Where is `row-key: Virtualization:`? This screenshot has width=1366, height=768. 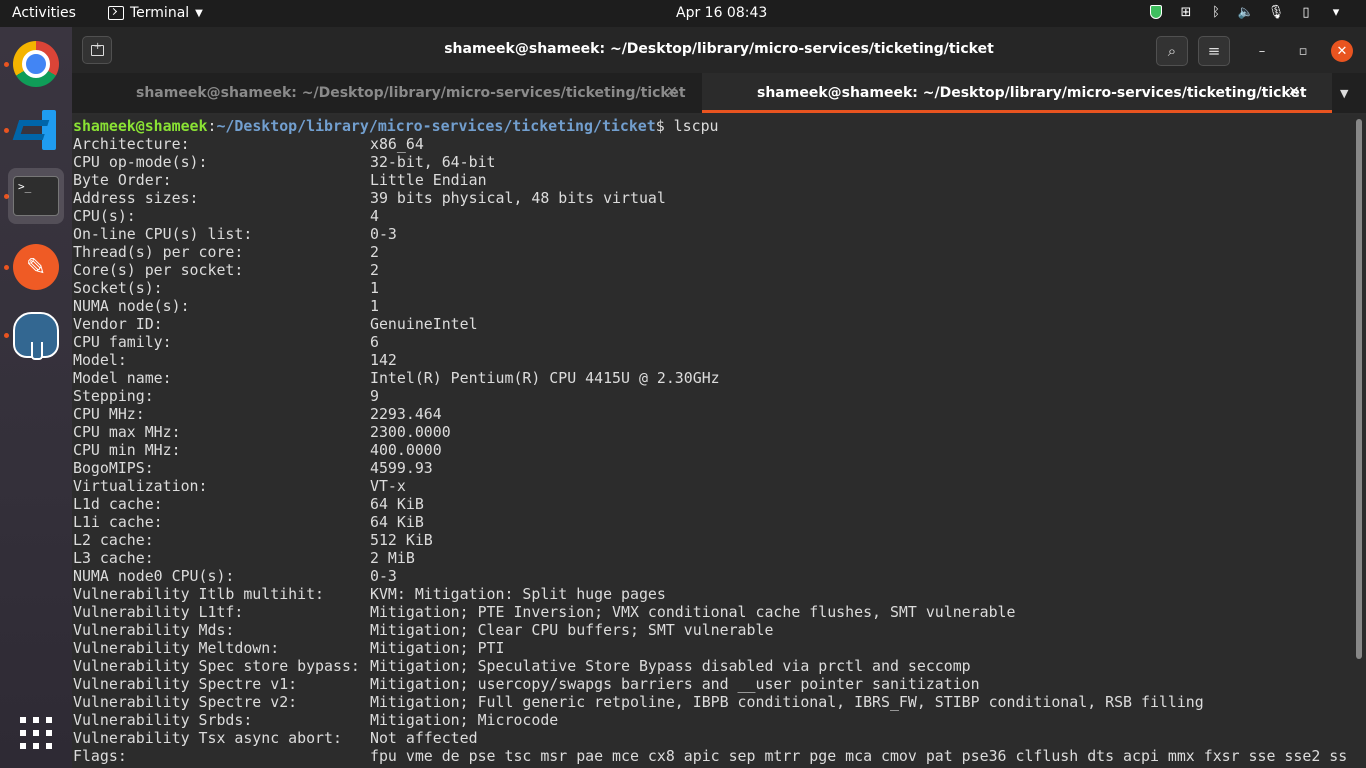
row-key: Virtualization: is located at coordinates (140, 486).